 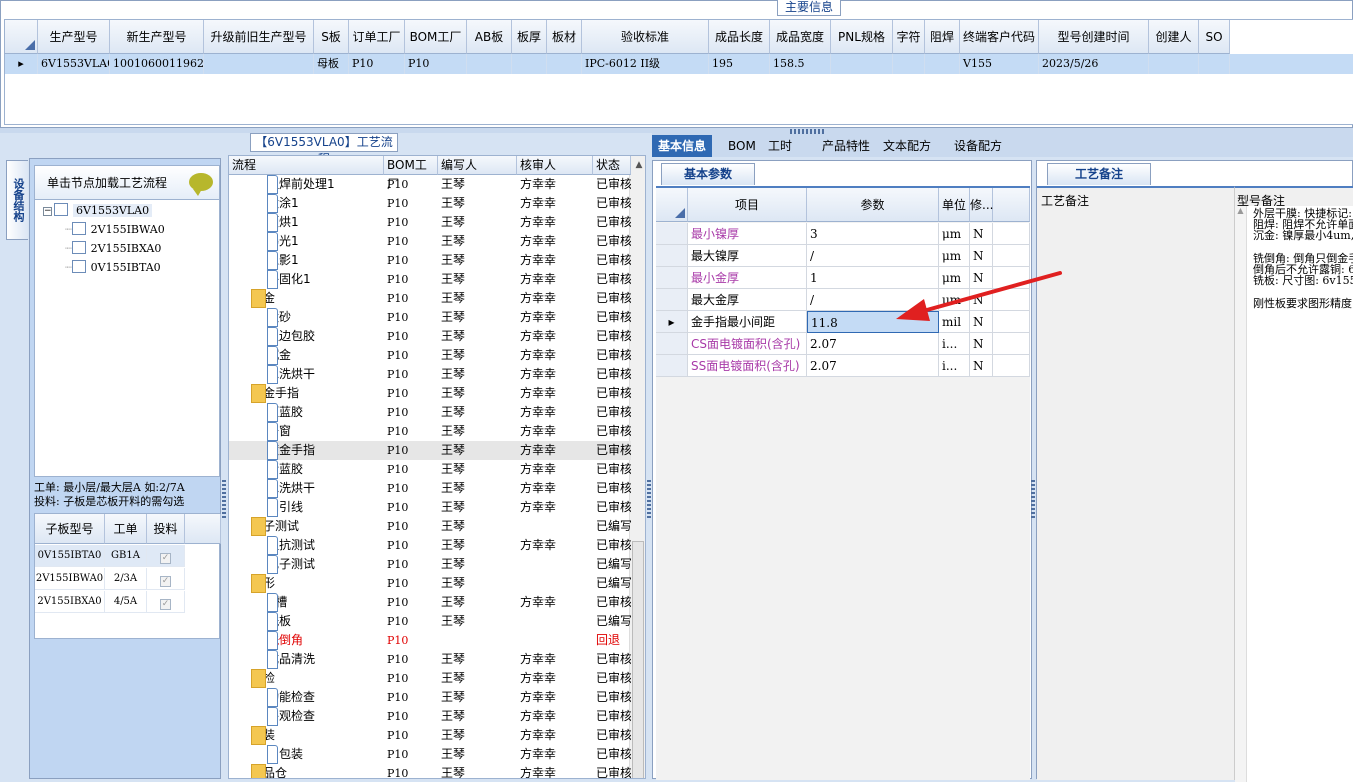 I want to click on flow-step: ┈ 镀金手指, so click(x=306, y=450).